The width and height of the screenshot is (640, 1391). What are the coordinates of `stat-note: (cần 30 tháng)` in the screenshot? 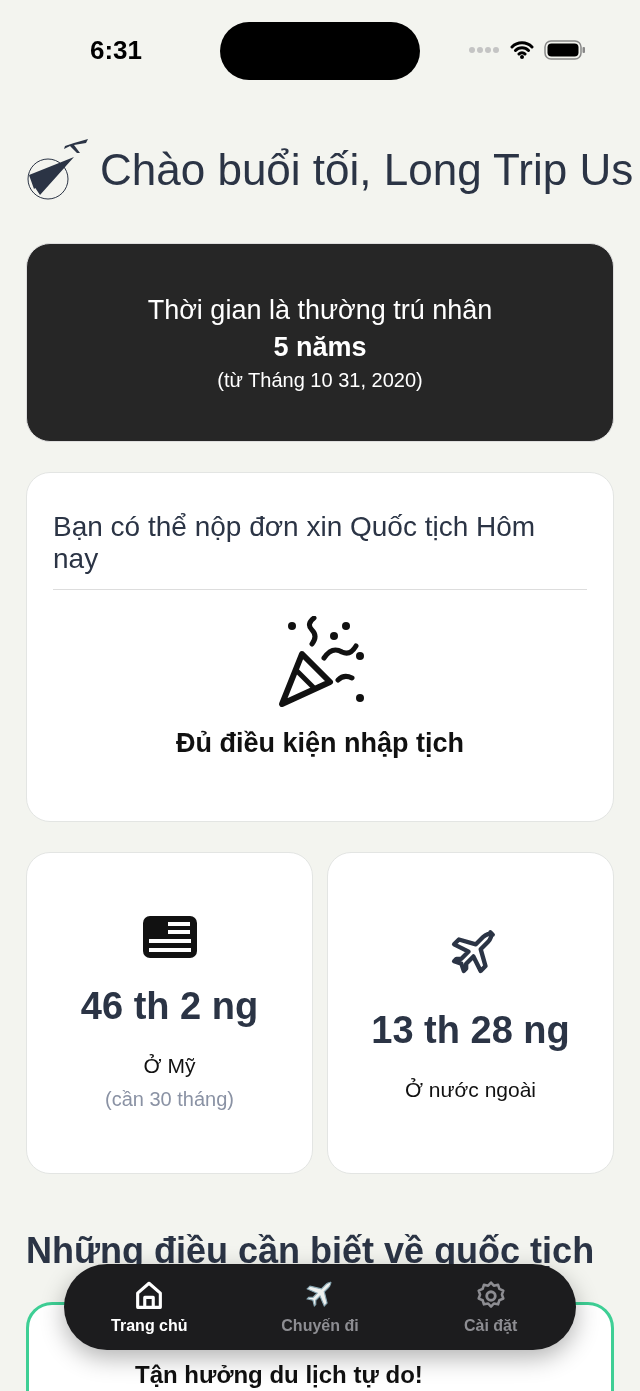 It's located at (169, 1099).